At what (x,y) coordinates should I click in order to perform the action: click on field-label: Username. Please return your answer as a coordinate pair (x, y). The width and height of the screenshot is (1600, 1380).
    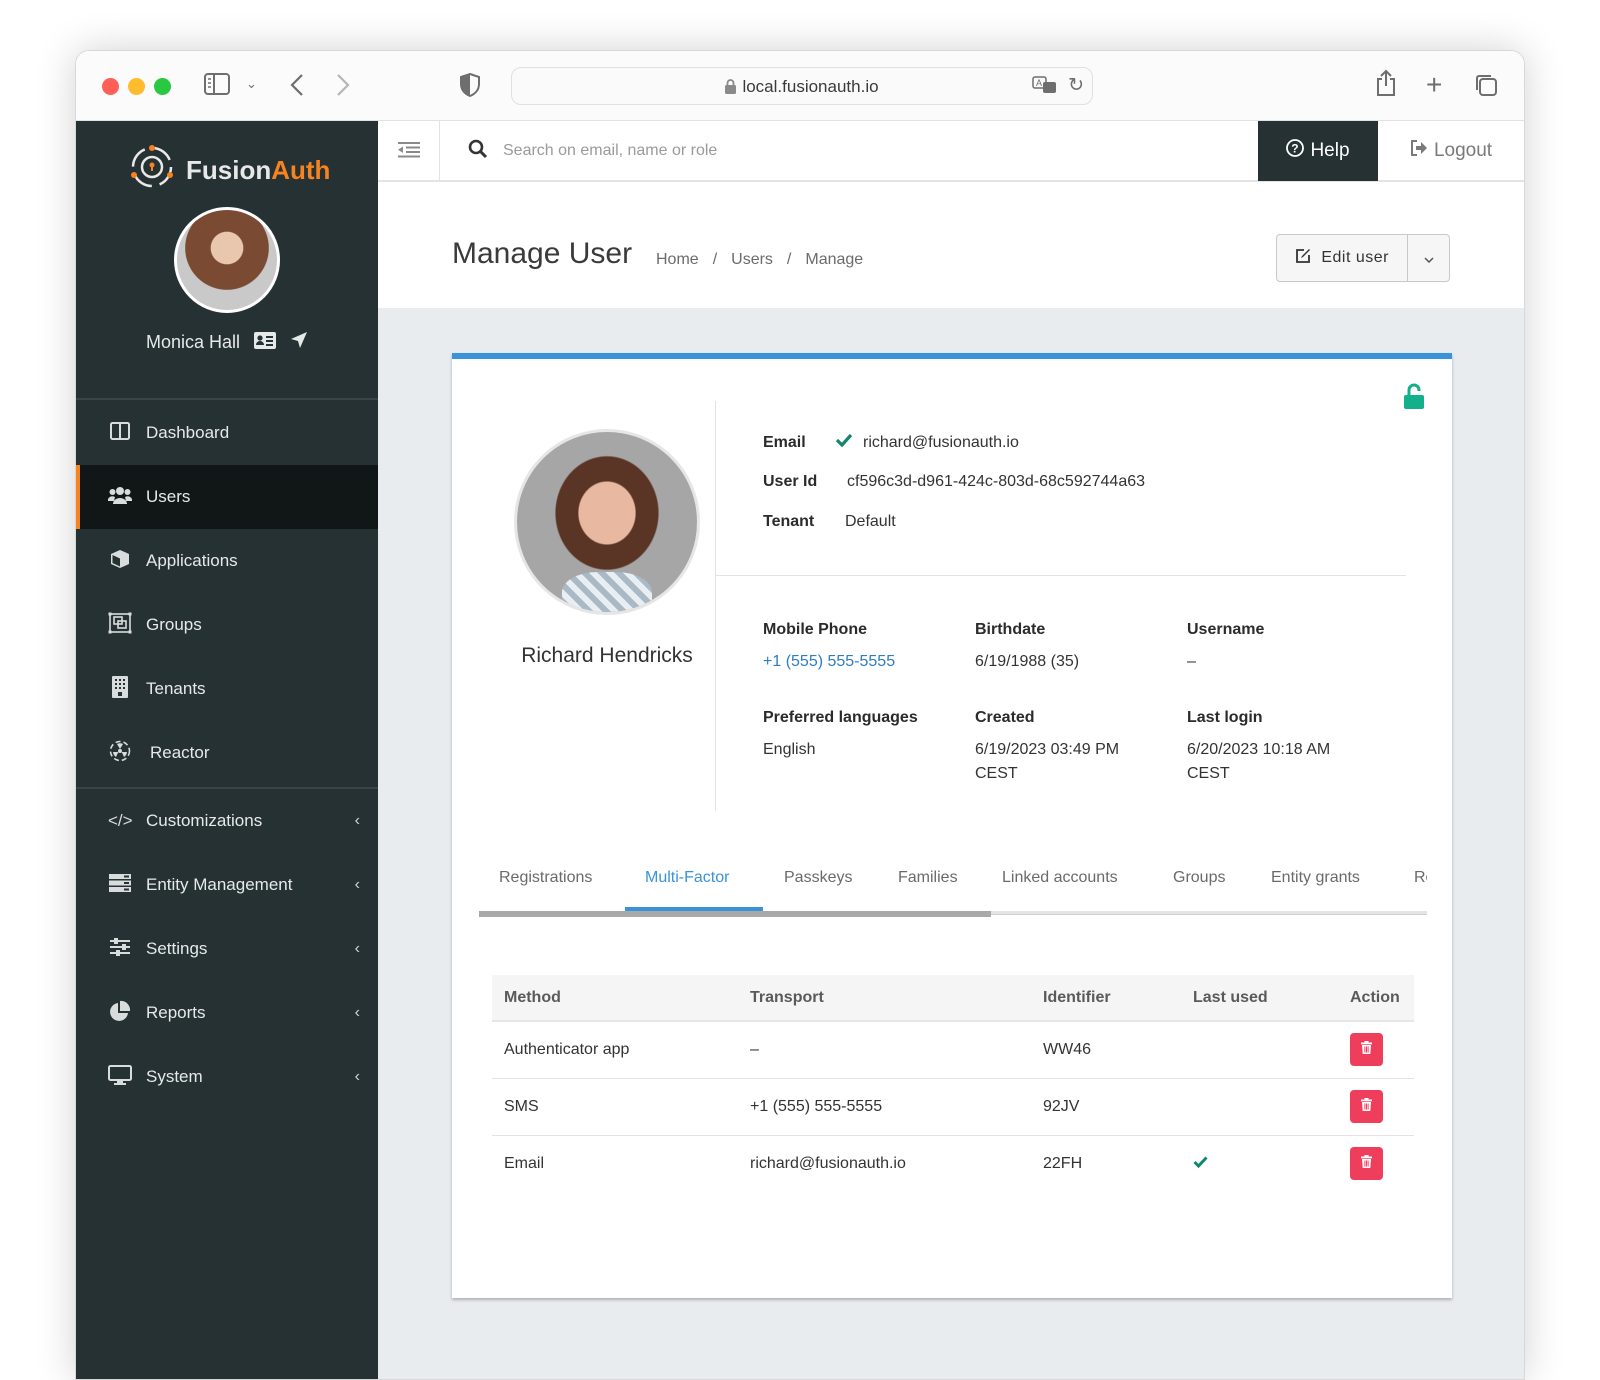
    Looking at the image, I should click on (1226, 629).